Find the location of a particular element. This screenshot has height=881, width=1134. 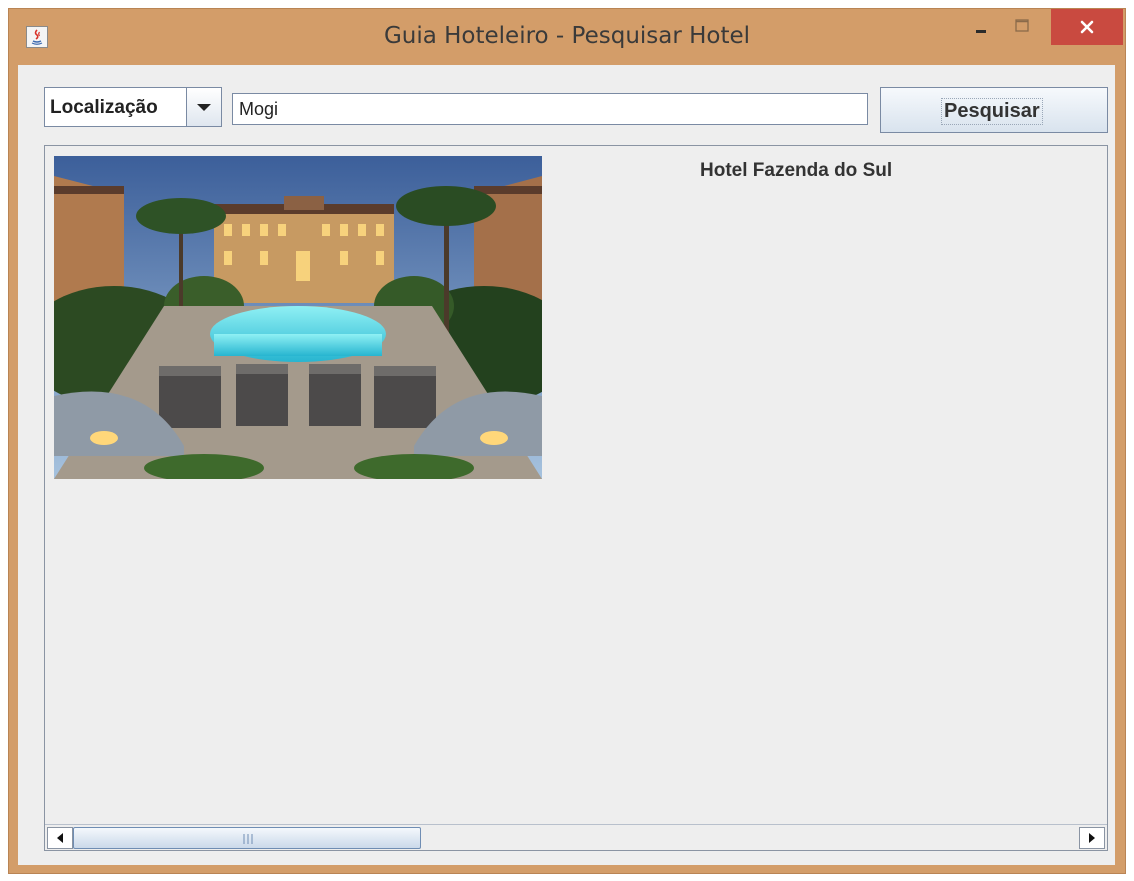

minimize-icon is located at coordinates (981, 27).